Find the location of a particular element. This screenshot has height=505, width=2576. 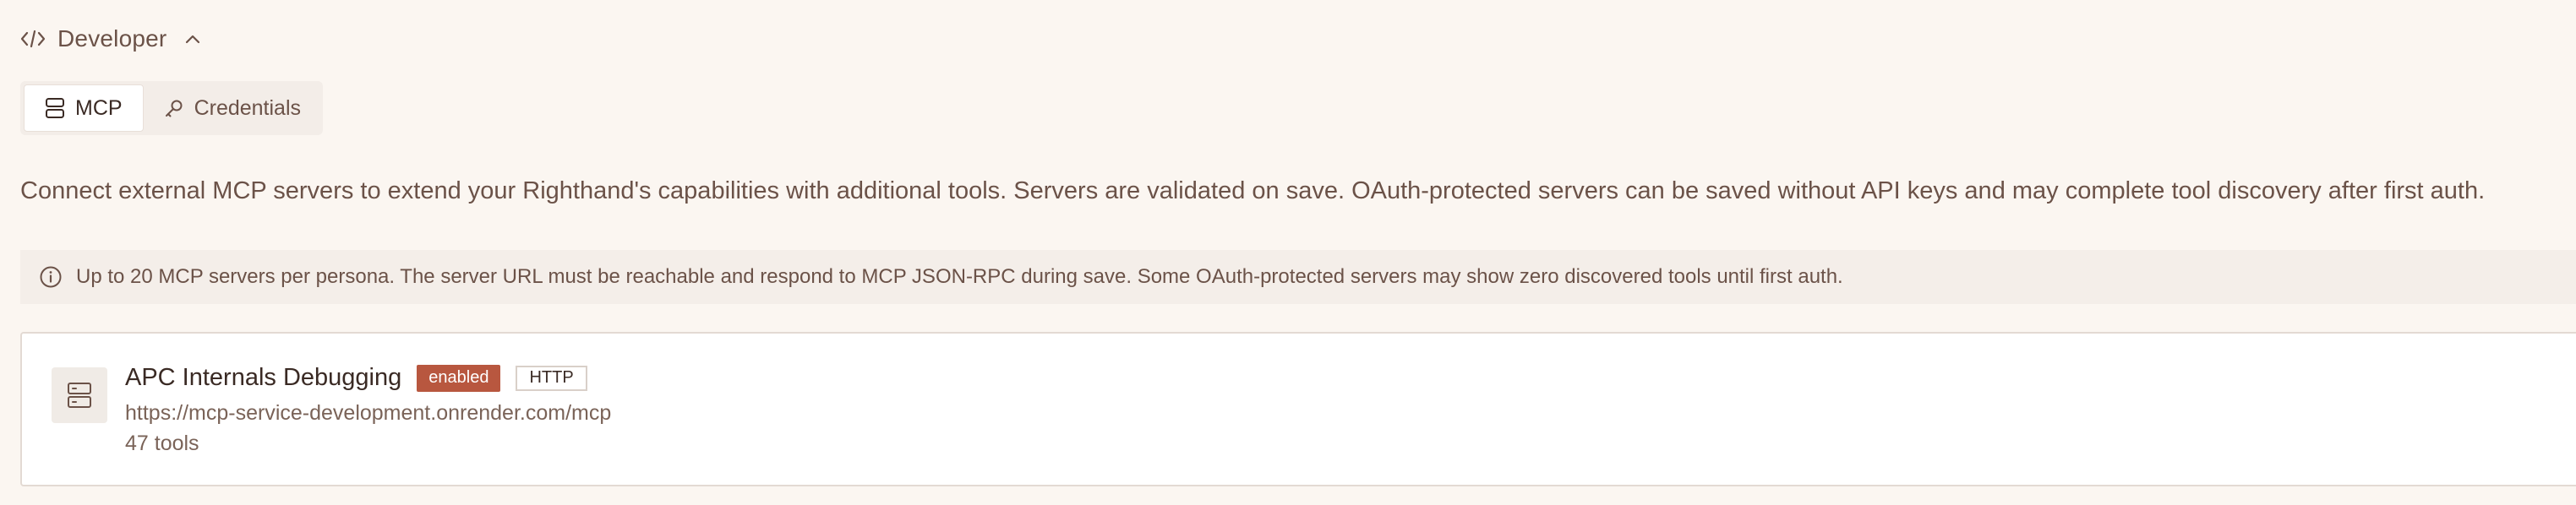

status-badge: enabled is located at coordinates (459, 378).